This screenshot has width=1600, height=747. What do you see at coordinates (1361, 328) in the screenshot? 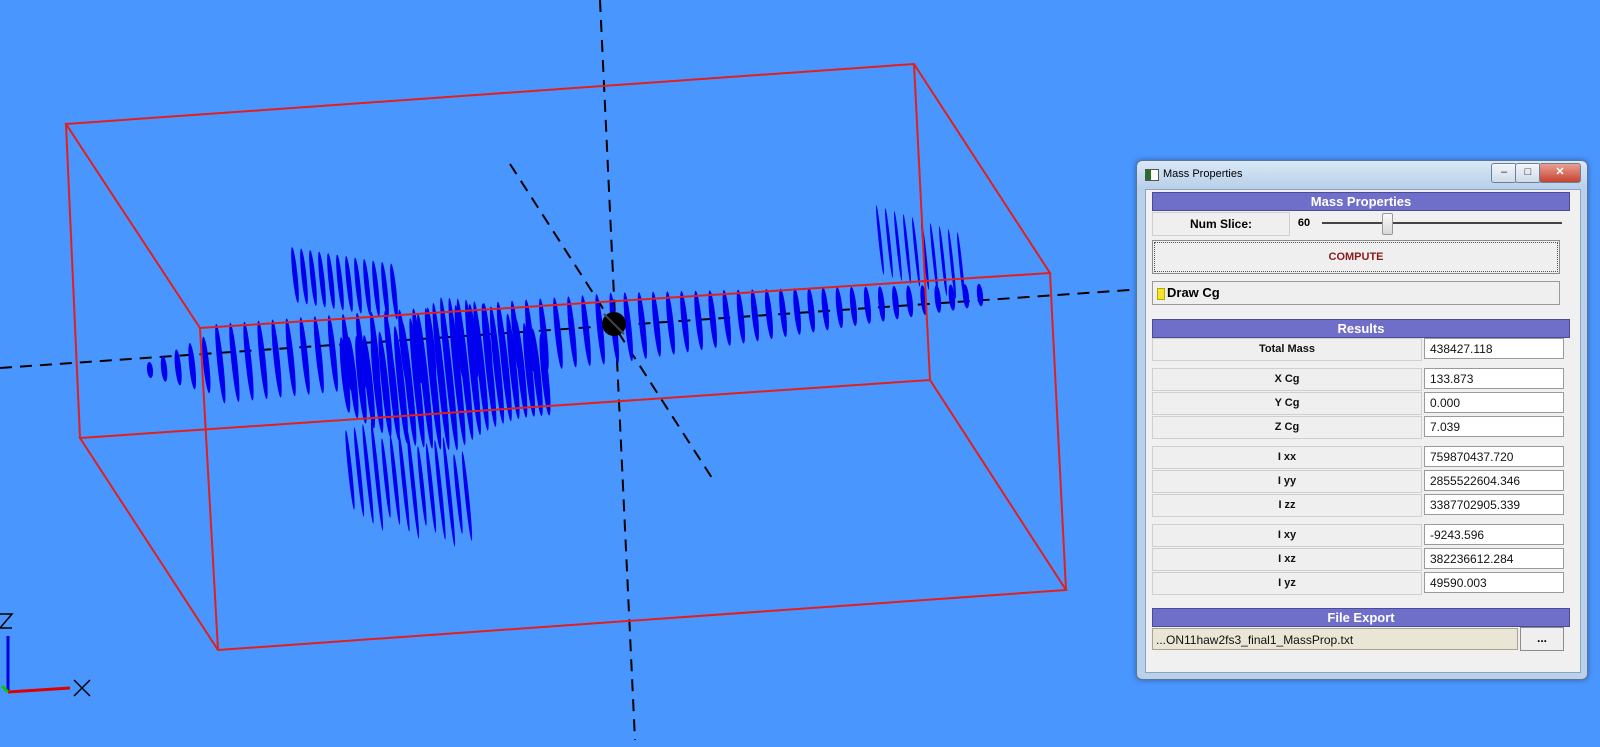
I see `results-header: Results` at bounding box center [1361, 328].